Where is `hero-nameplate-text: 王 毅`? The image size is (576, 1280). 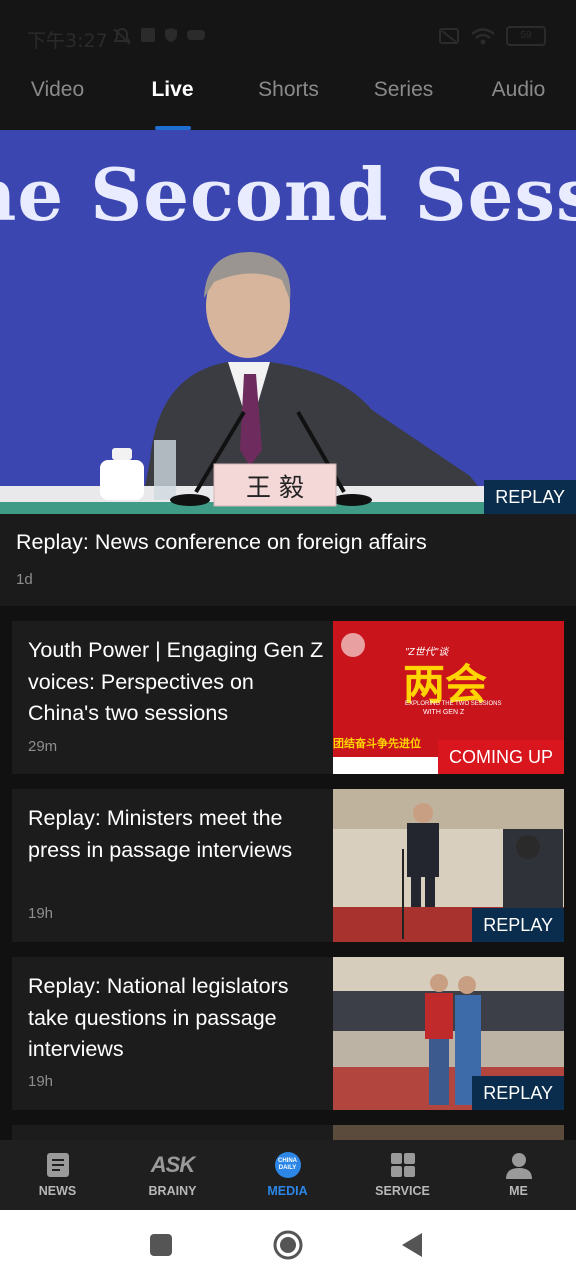 hero-nameplate-text: 王 毅 is located at coordinates (275, 487).